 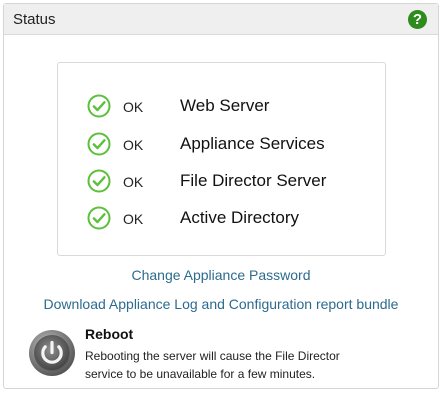 What do you see at coordinates (225, 105) in the screenshot?
I see `service-name: Web Server` at bounding box center [225, 105].